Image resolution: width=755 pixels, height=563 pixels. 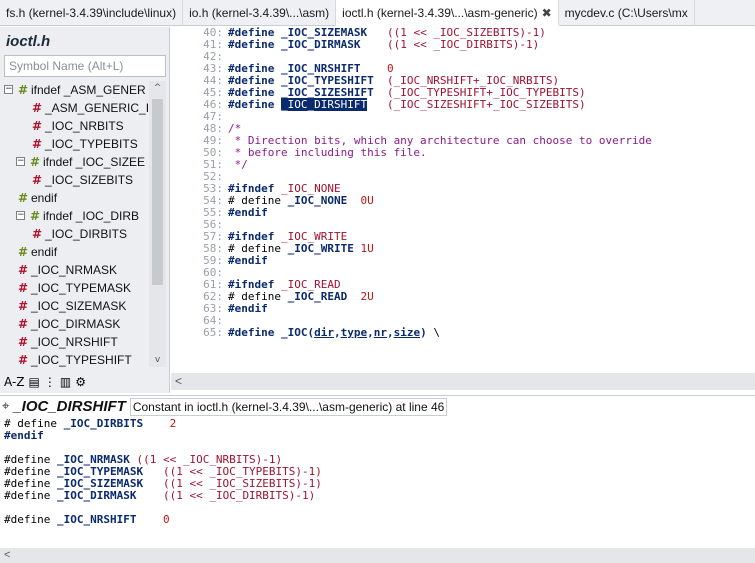 I want to click on code-token: size, so click(x=407, y=332).